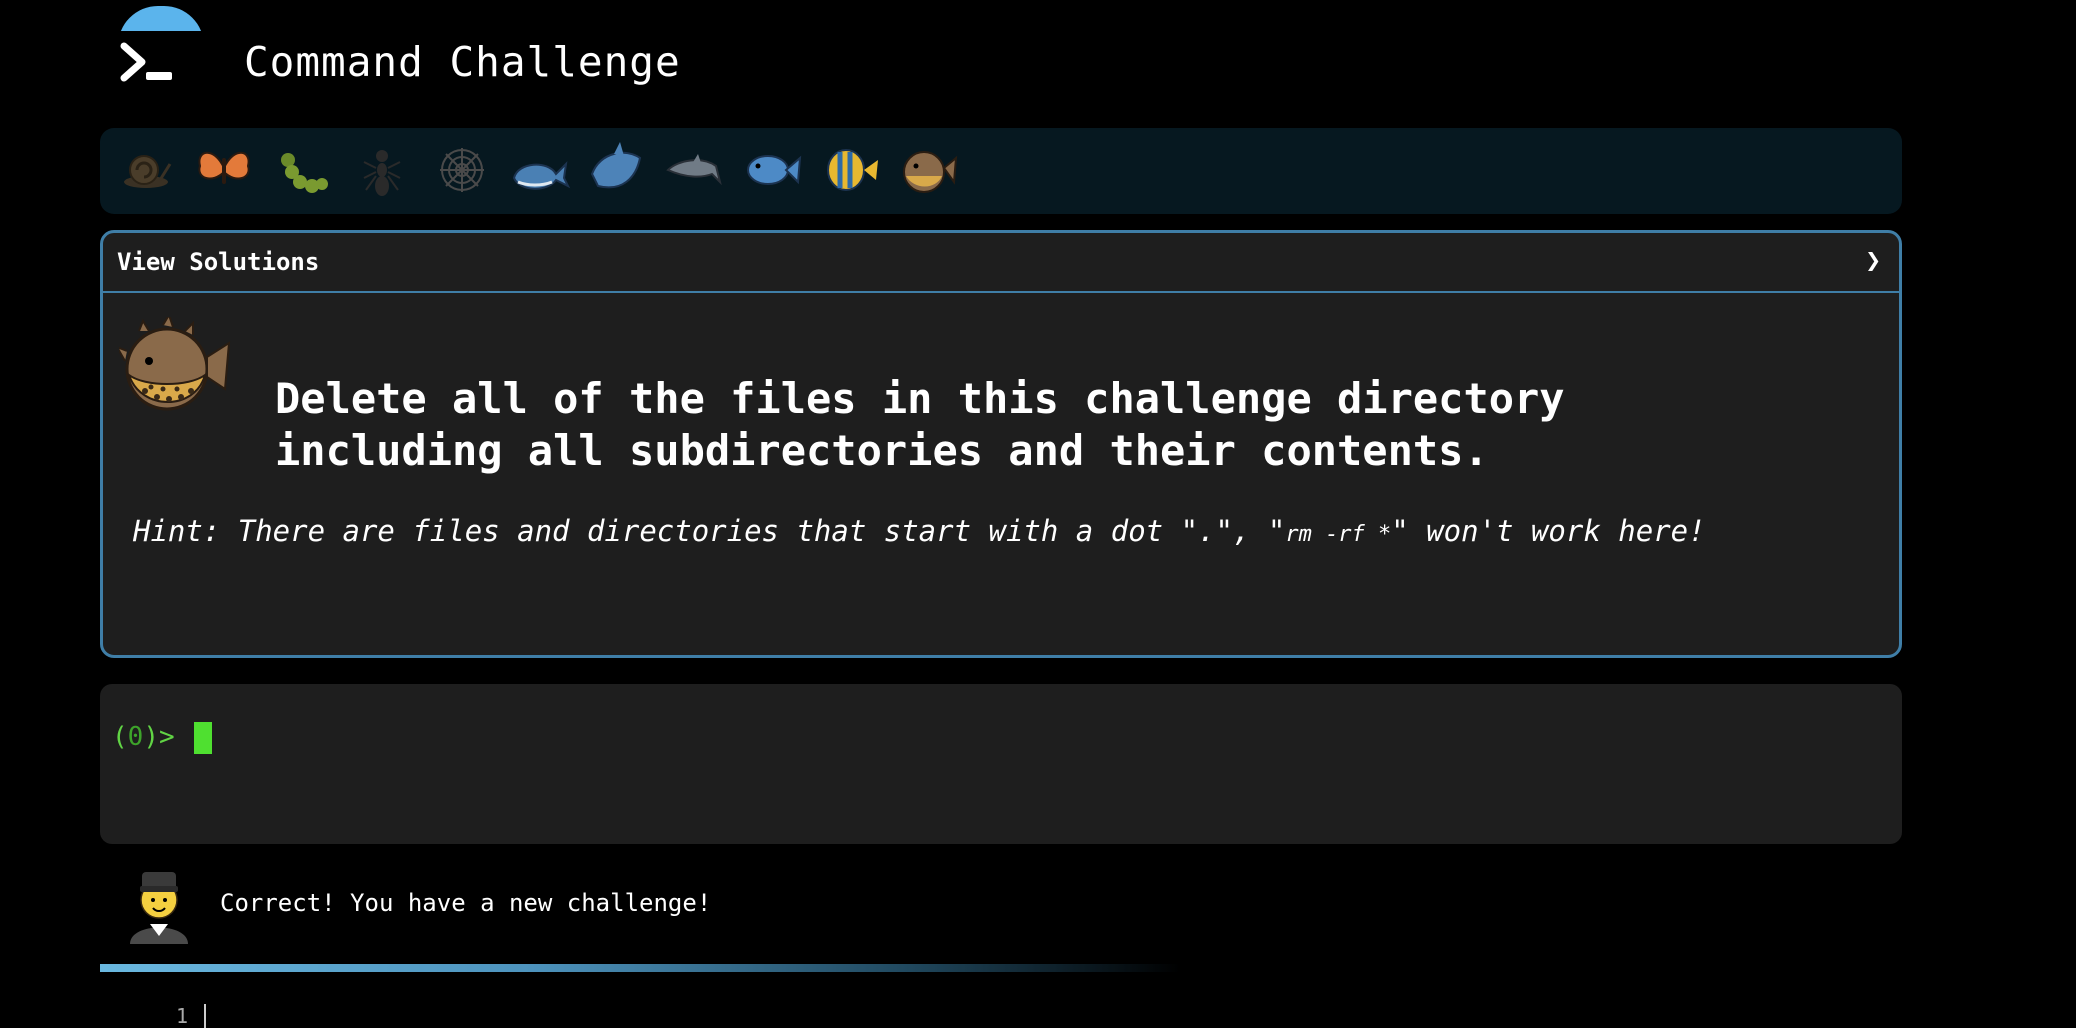 This screenshot has width=2076, height=1028. Describe the element at coordinates (694, 170) in the screenshot. I see `dolphin-icon` at that location.